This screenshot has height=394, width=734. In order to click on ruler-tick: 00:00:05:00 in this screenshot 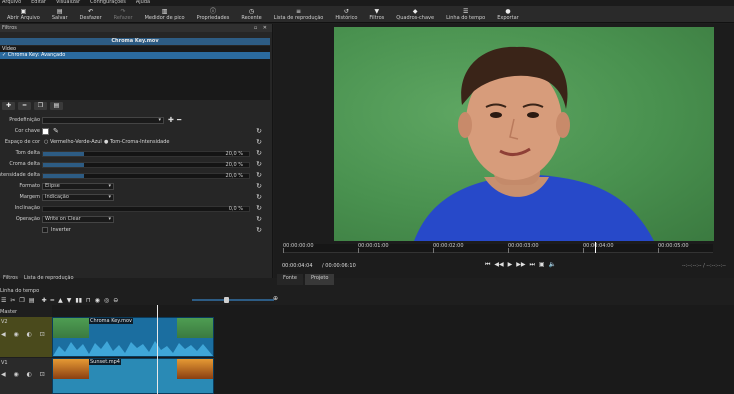, I will do `click(673, 248)`.